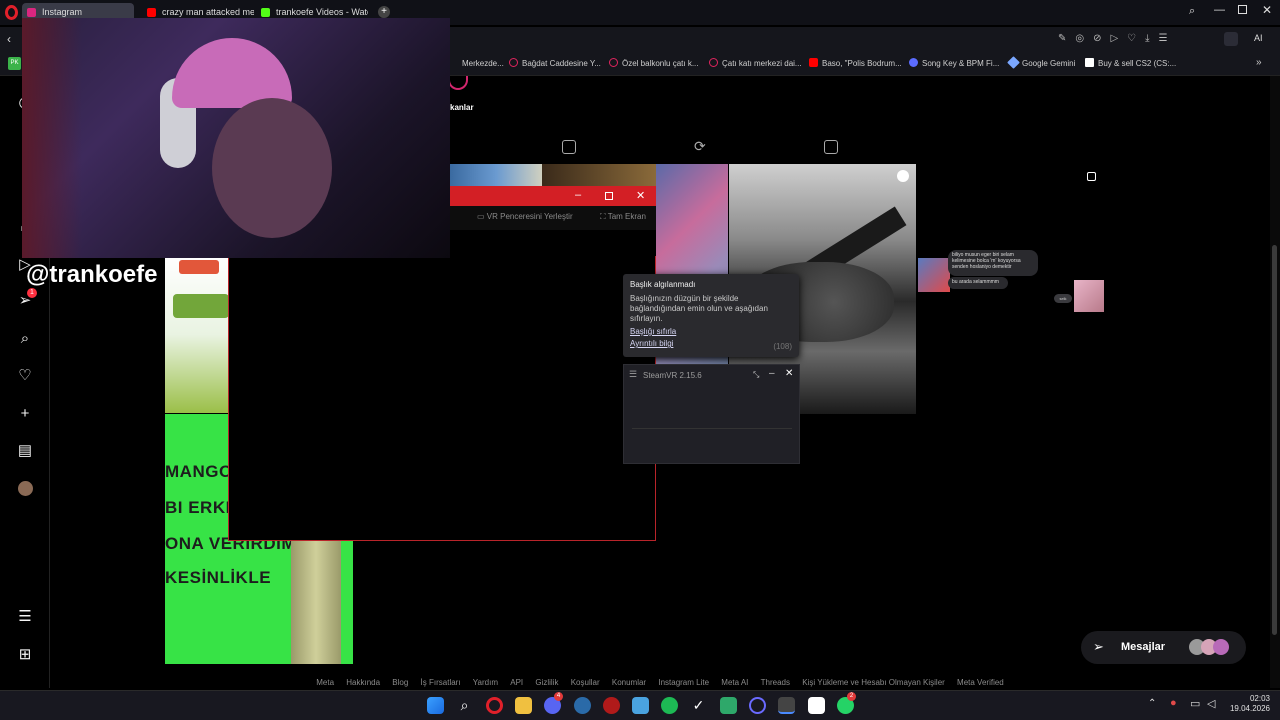 The height and width of the screenshot is (720, 1280). What do you see at coordinates (546, 682) in the screenshot?
I see `footer-link: Gizlilik` at bounding box center [546, 682].